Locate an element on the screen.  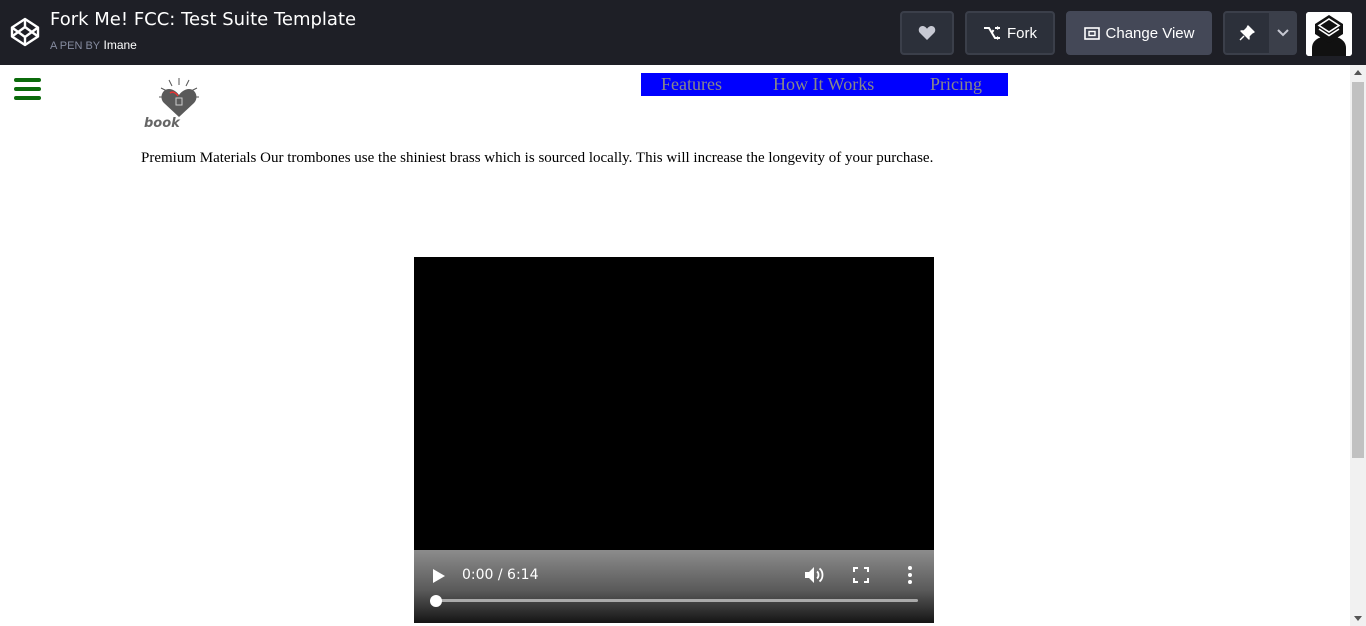
scroll-down-arrow-icon is located at coordinates (1358, 618).